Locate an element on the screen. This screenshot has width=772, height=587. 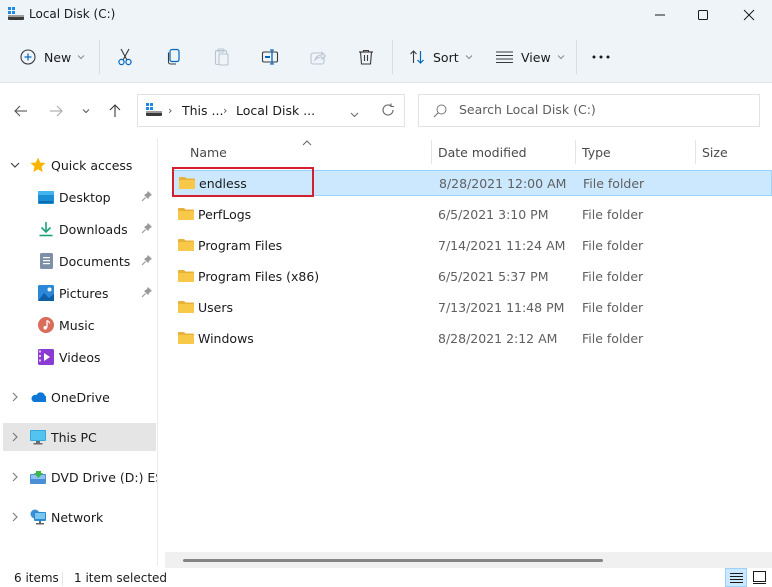
copy-icon is located at coordinates (173, 56).